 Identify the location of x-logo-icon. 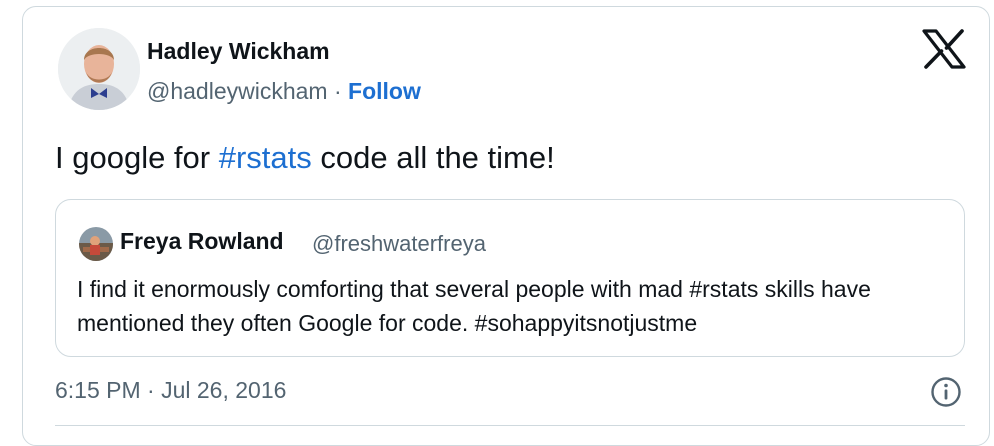
(944, 49).